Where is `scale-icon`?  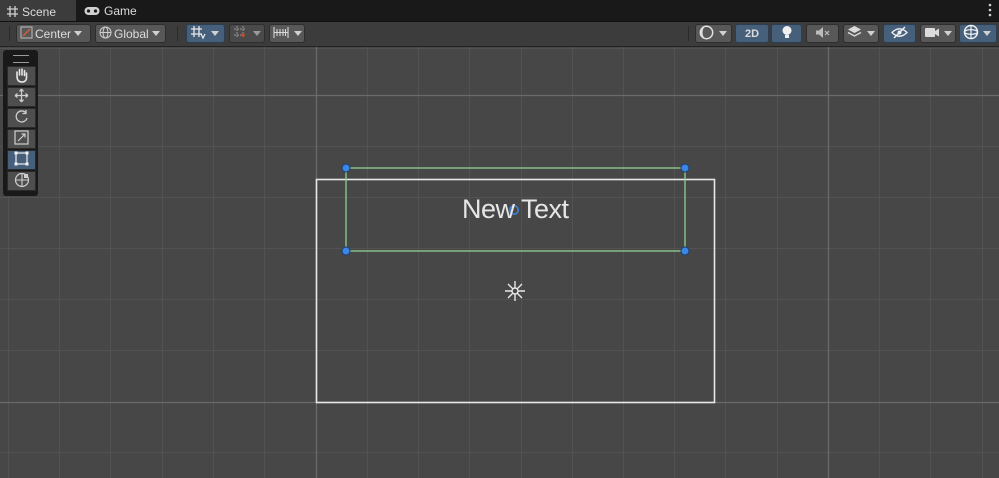 scale-icon is located at coordinates (21, 139).